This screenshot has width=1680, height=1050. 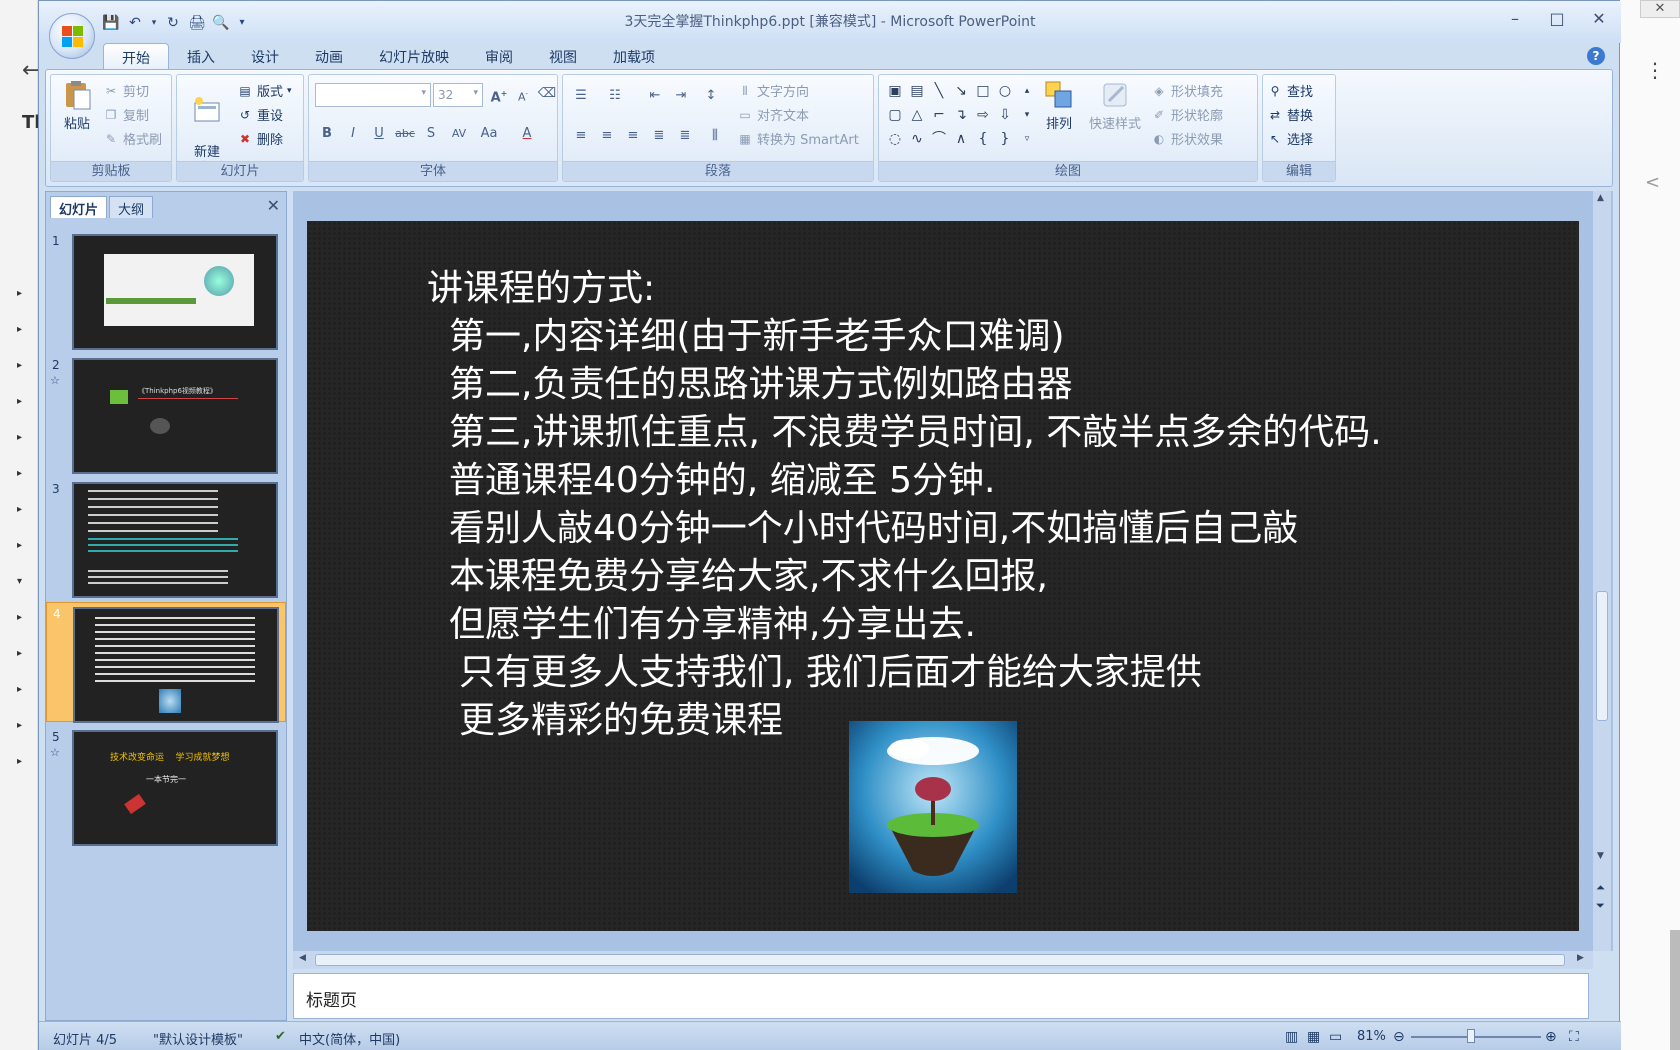 I want to click on normal-view-icon: ▥, so click(x=1291, y=1037).